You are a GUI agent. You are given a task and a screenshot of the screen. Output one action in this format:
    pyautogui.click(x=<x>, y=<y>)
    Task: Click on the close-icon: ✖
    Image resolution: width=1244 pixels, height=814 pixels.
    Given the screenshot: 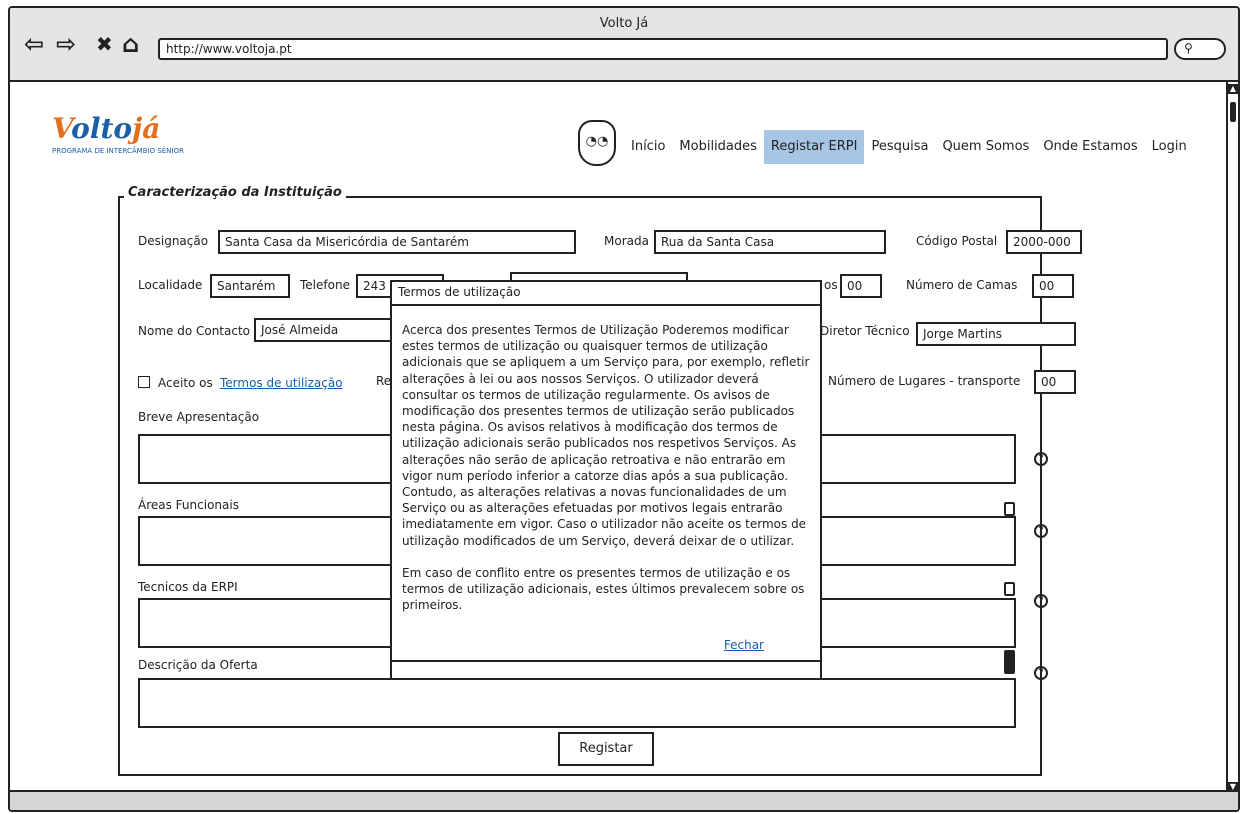 What is the action you would take?
    pyautogui.click(x=104, y=44)
    